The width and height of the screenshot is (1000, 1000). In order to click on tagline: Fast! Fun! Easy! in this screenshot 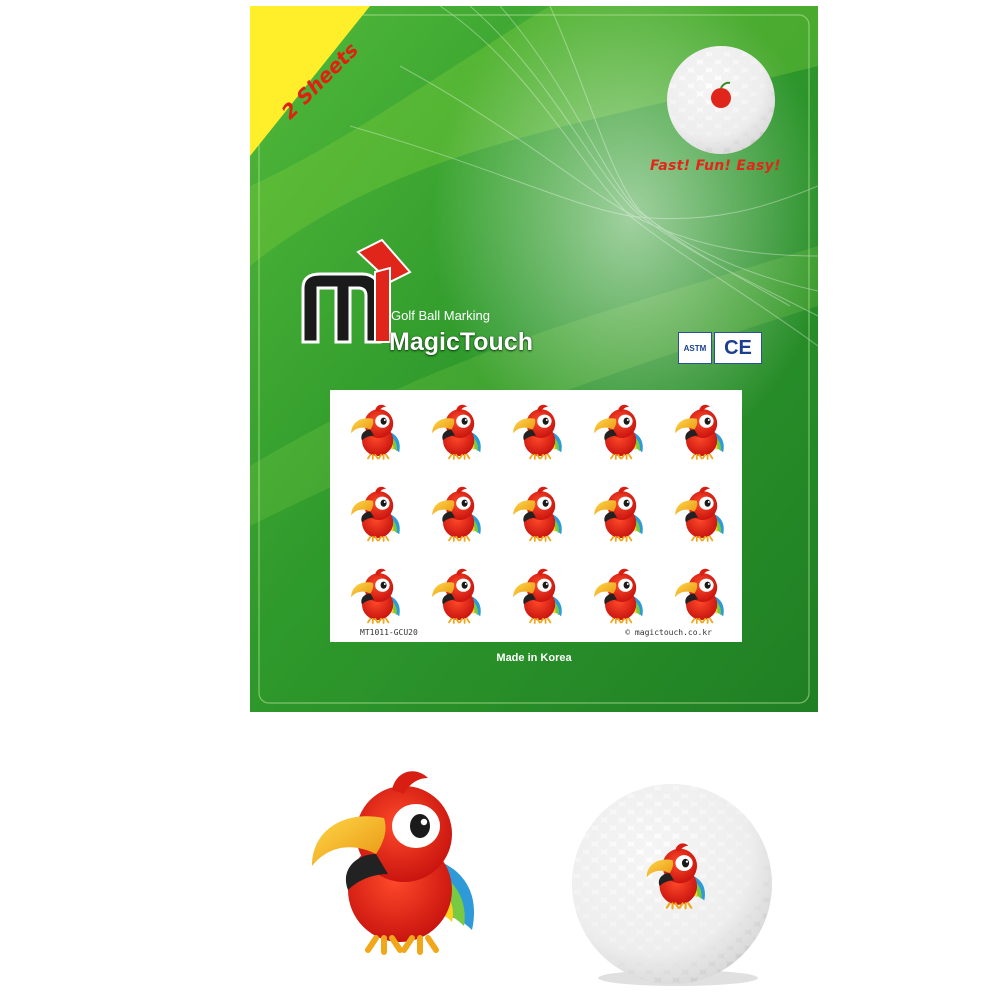, I will do `click(715, 166)`.